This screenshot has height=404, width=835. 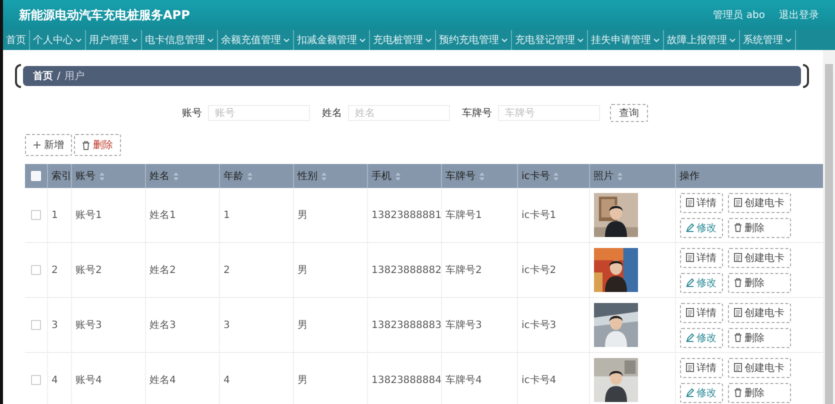 I want to click on search-button: 查询, so click(x=629, y=113).